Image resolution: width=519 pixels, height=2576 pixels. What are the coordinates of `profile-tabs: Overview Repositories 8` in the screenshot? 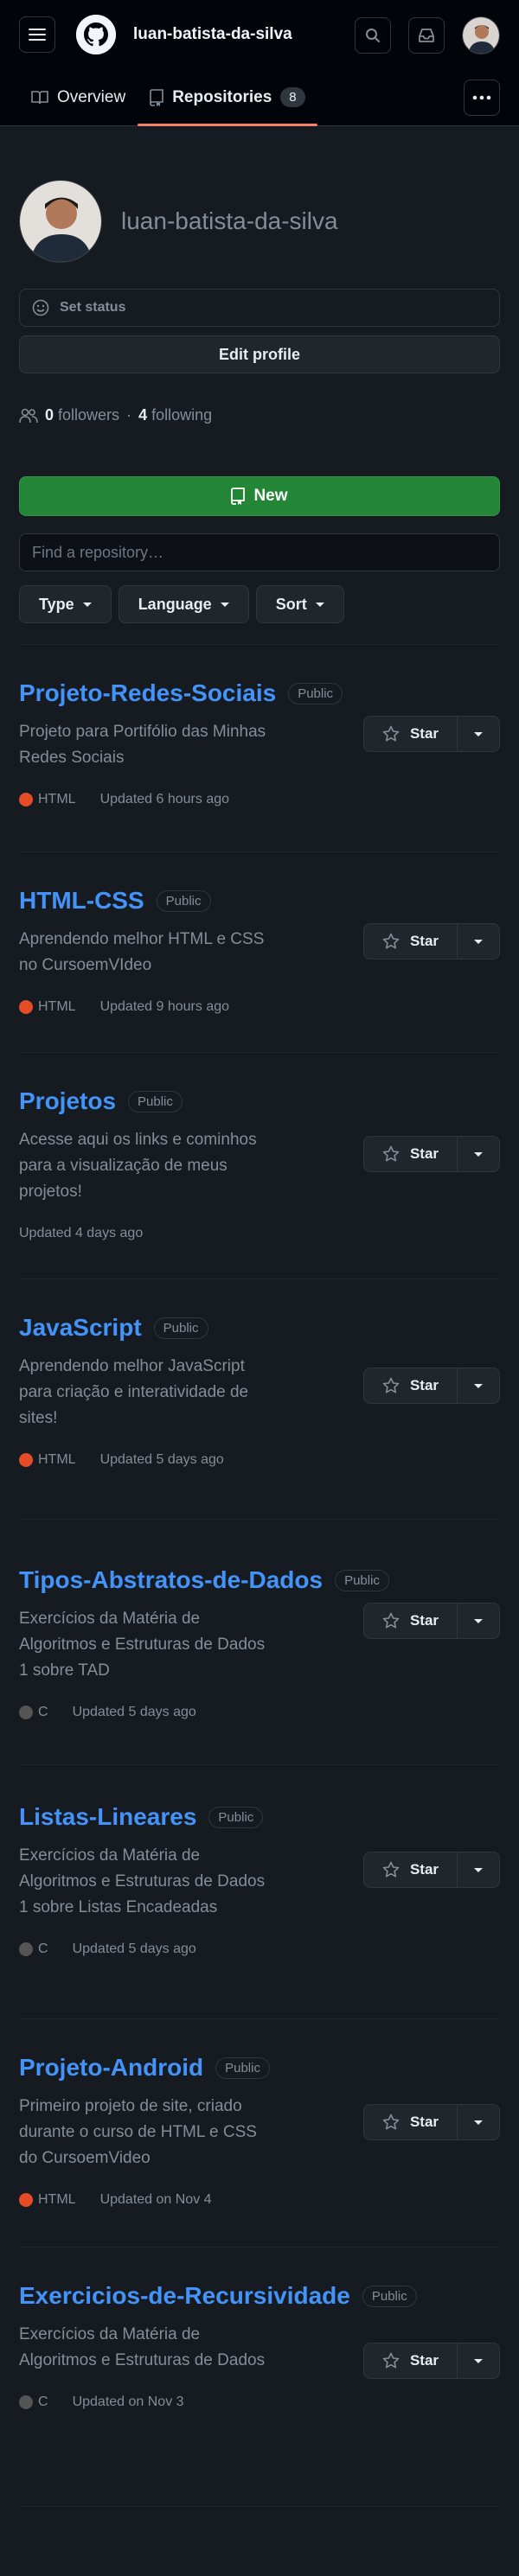 It's located at (259, 97).